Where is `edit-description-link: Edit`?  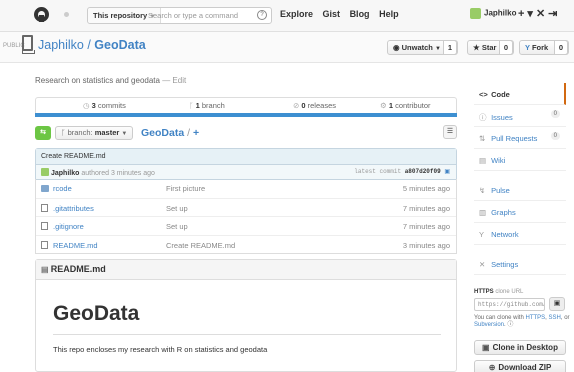 edit-description-link: Edit is located at coordinates (179, 80).